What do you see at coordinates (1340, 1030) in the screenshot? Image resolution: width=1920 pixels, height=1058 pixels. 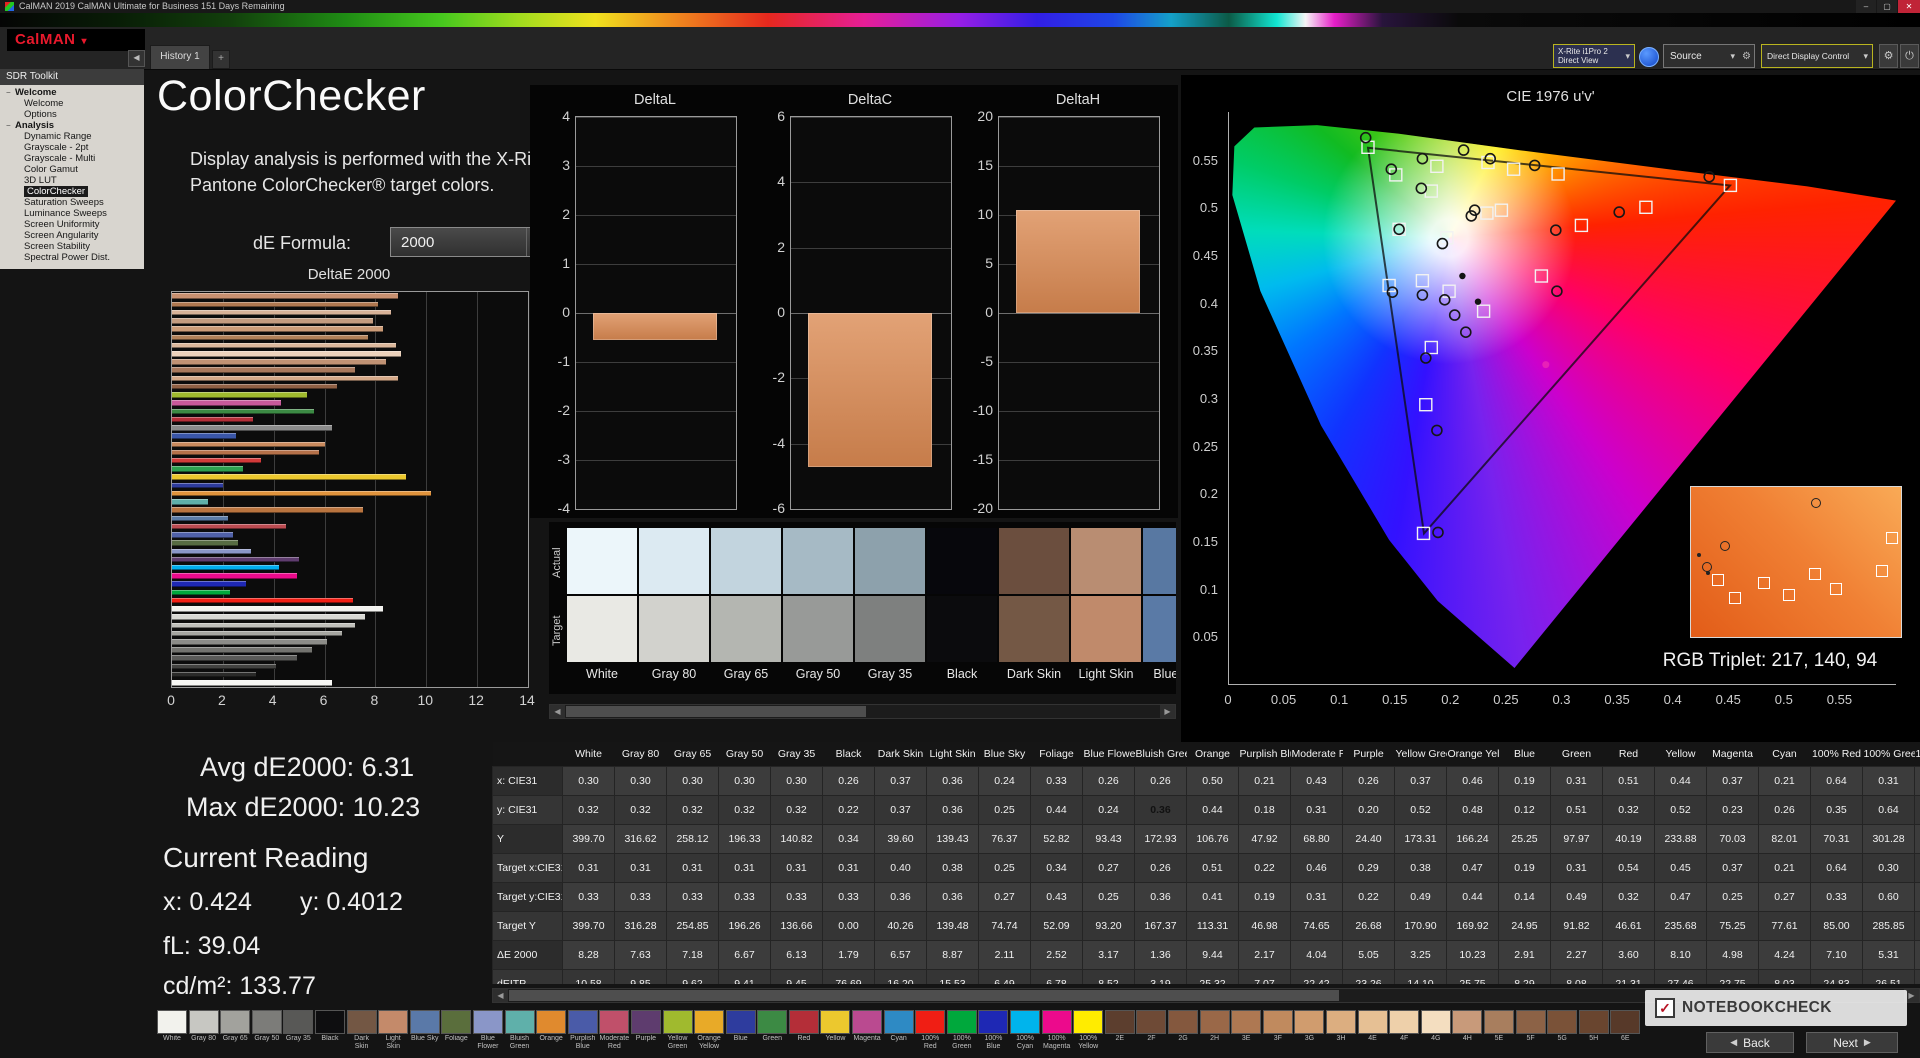 I see `patch-swatch-item: 3H` at bounding box center [1340, 1030].